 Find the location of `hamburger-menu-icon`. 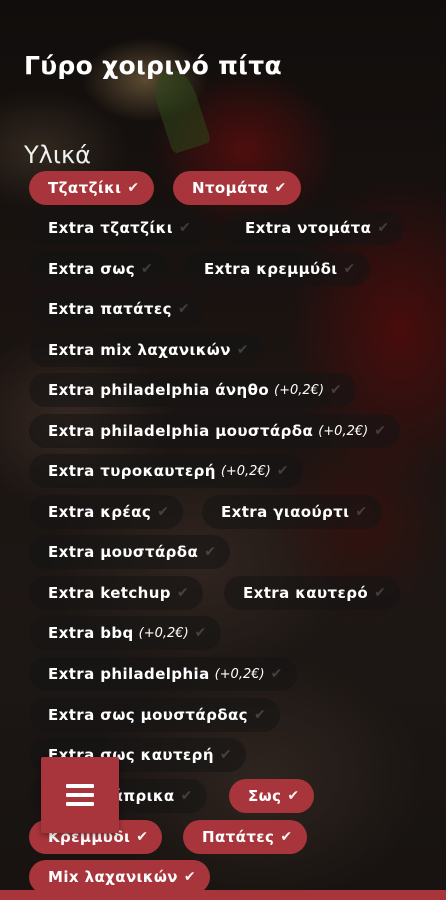

hamburger-menu-icon is located at coordinates (80, 795).